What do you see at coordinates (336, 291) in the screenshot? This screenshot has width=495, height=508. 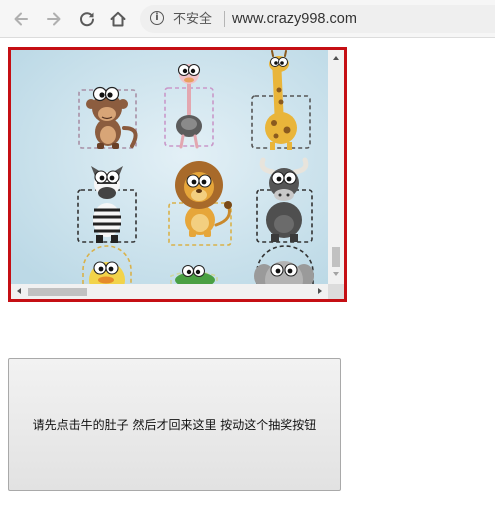 I see `scrollbar-corner` at bounding box center [336, 291].